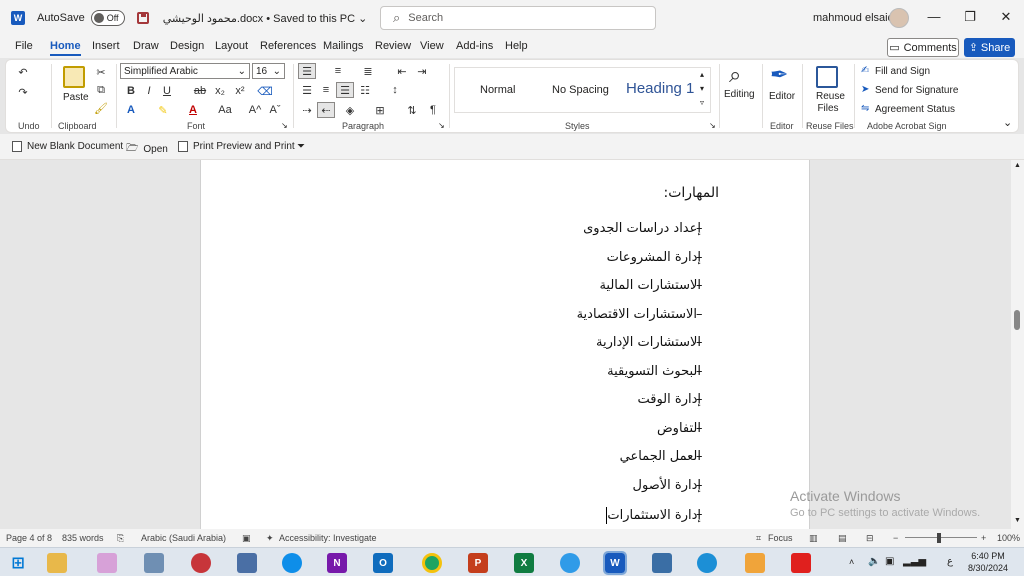  Describe the element at coordinates (1007, 122) in the screenshot. I see `collapse-ribbon-icon: ⌄` at that location.